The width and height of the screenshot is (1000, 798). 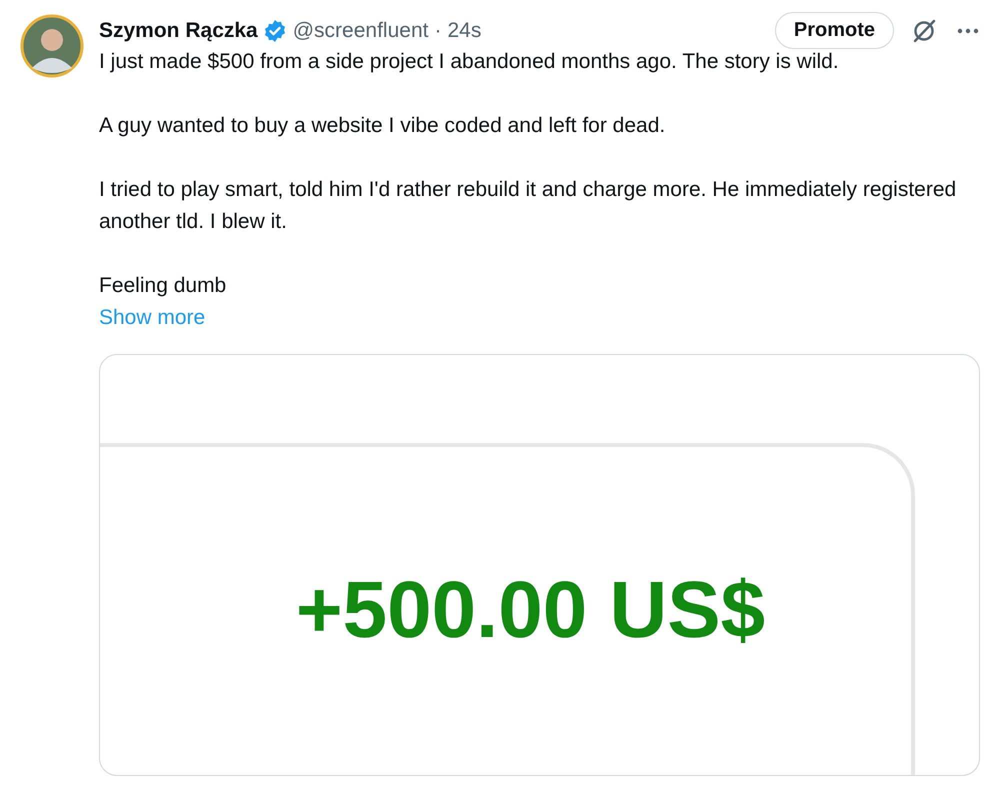 I want to click on post-text: A guy wanted to buy a website I vibe coded and left for dead., so click(x=382, y=126).